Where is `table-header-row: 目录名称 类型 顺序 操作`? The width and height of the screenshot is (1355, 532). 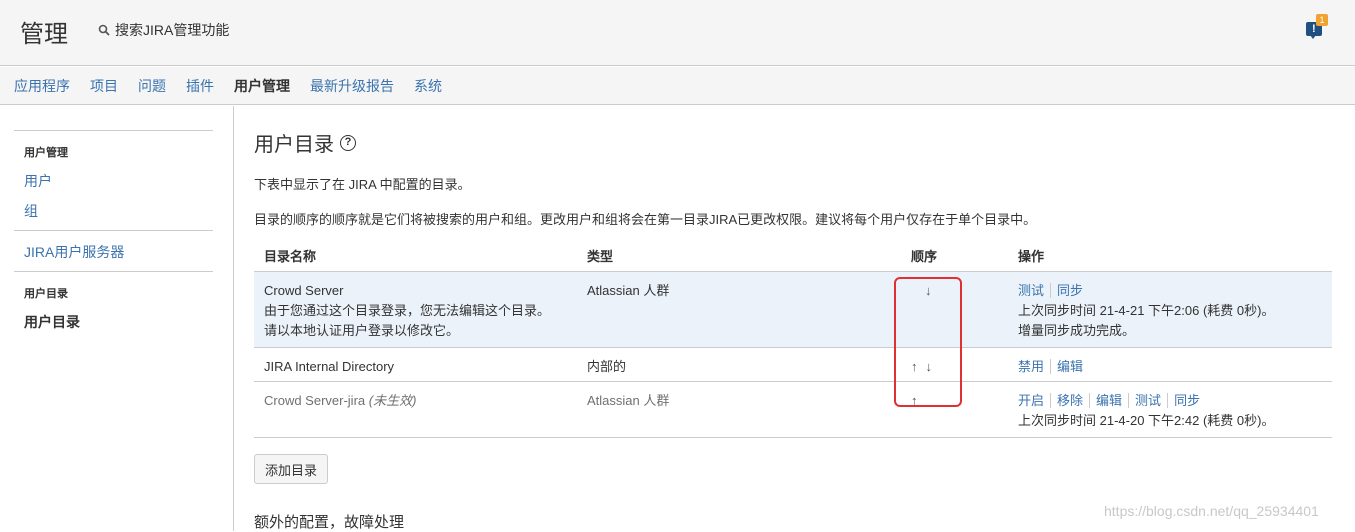
table-header-row: 目录名称 类型 顺序 操作 is located at coordinates (793, 256).